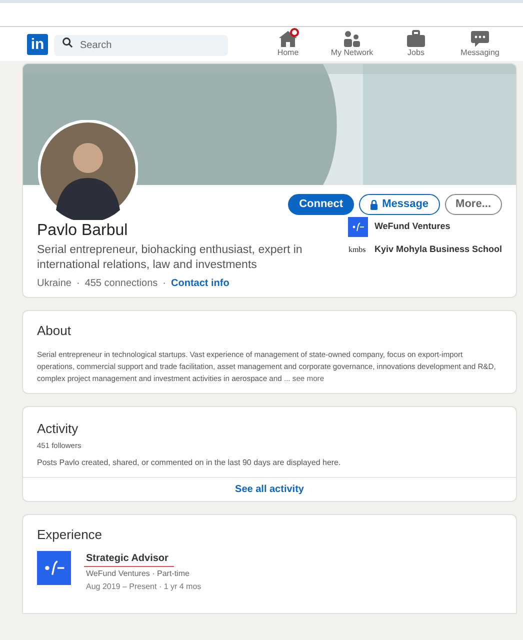 This screenshot has width=523, height=640. I want to click on lock-icon, so click(374, 205).